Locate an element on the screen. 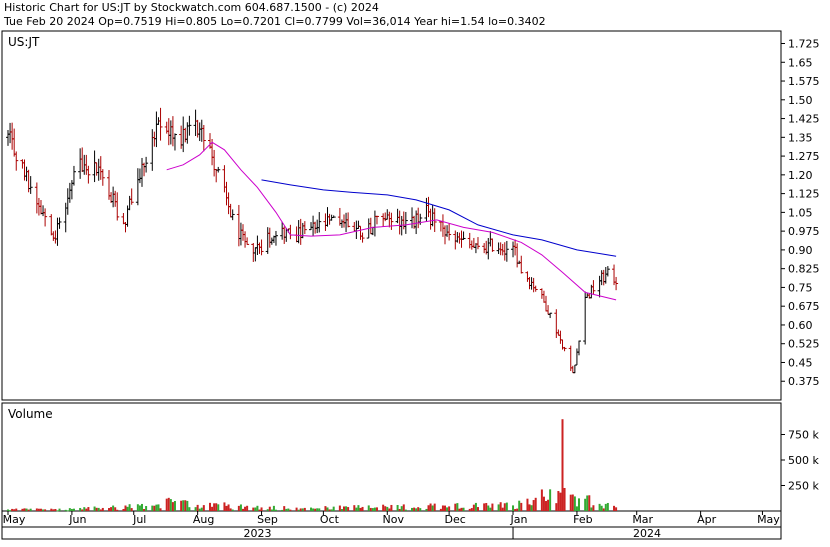  price-tick-label: 0.45 is located at coordinates (800, 362).